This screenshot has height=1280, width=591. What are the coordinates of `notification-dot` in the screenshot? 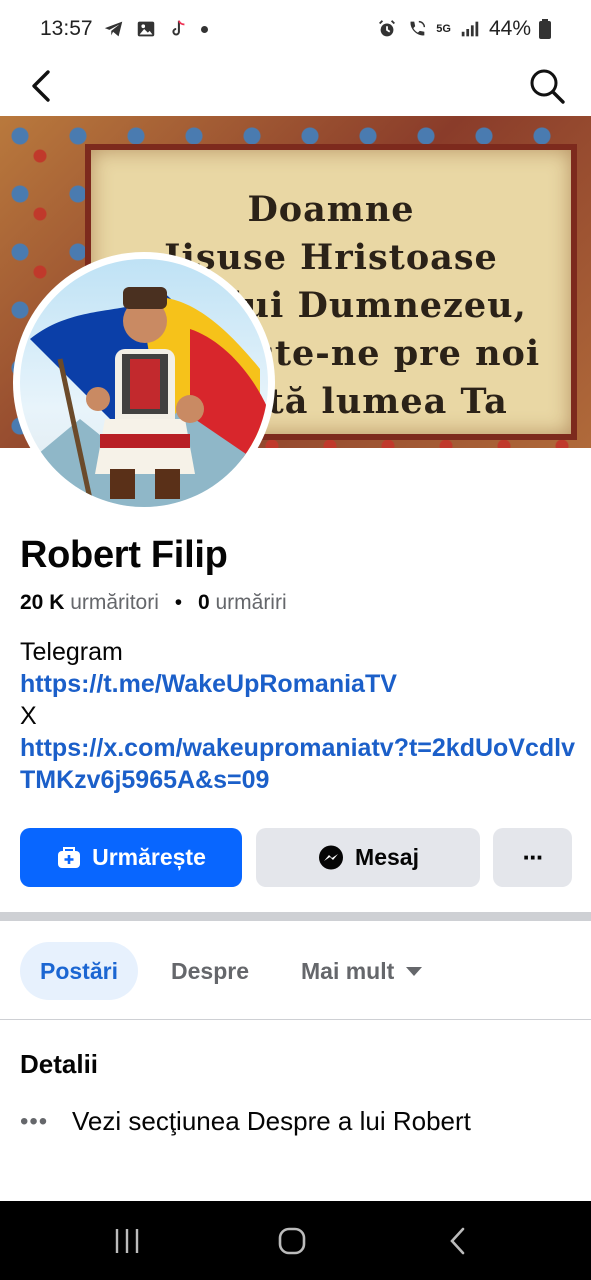 It's located at (204, 29).